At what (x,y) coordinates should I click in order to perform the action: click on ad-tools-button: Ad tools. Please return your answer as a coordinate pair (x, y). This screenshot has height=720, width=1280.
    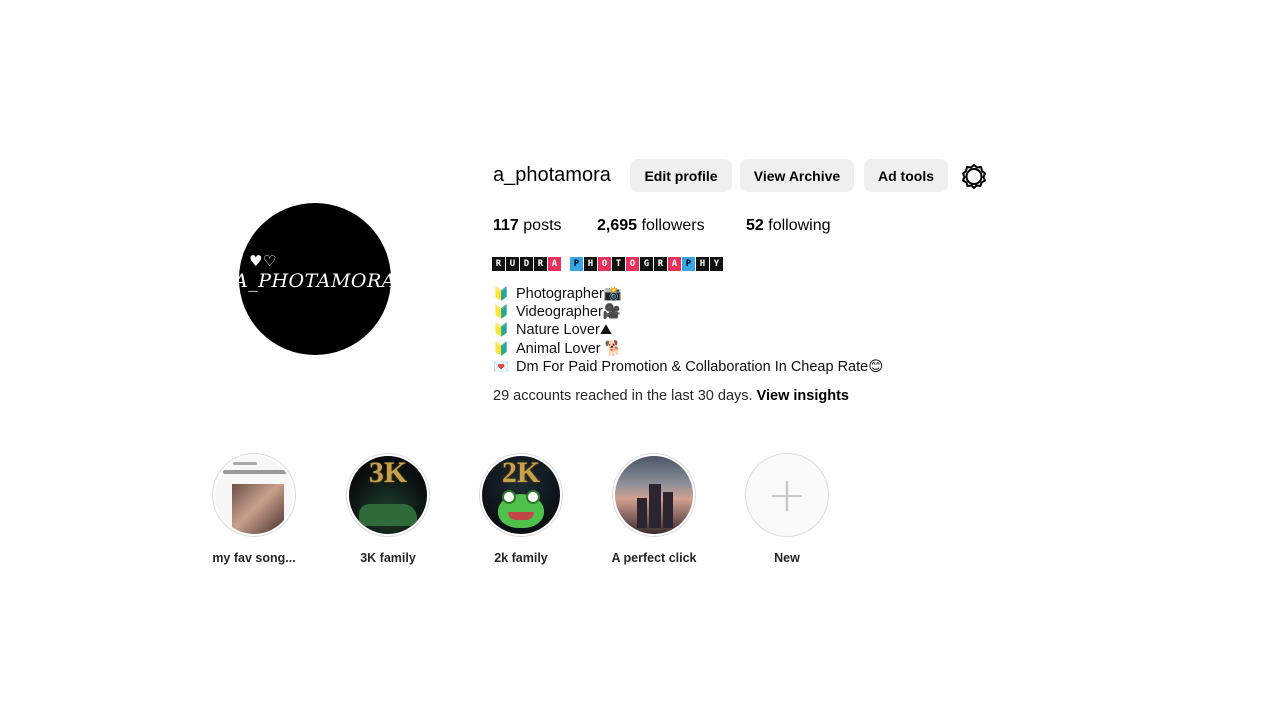
    Looking at the image, I should click on (906, 175).